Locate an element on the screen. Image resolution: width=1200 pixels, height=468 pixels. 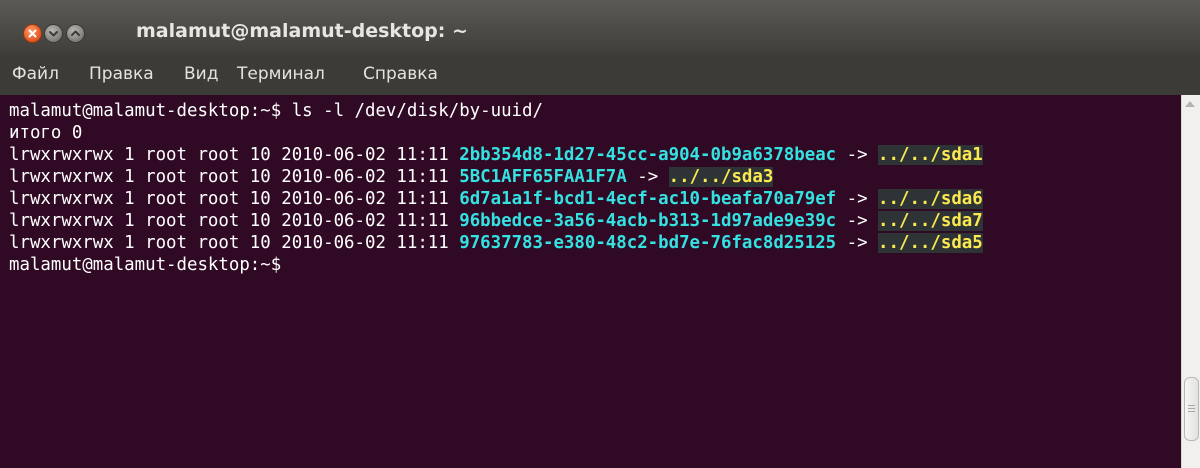
scroll-up-arrow-icon is located at coordinates (1190, 104).